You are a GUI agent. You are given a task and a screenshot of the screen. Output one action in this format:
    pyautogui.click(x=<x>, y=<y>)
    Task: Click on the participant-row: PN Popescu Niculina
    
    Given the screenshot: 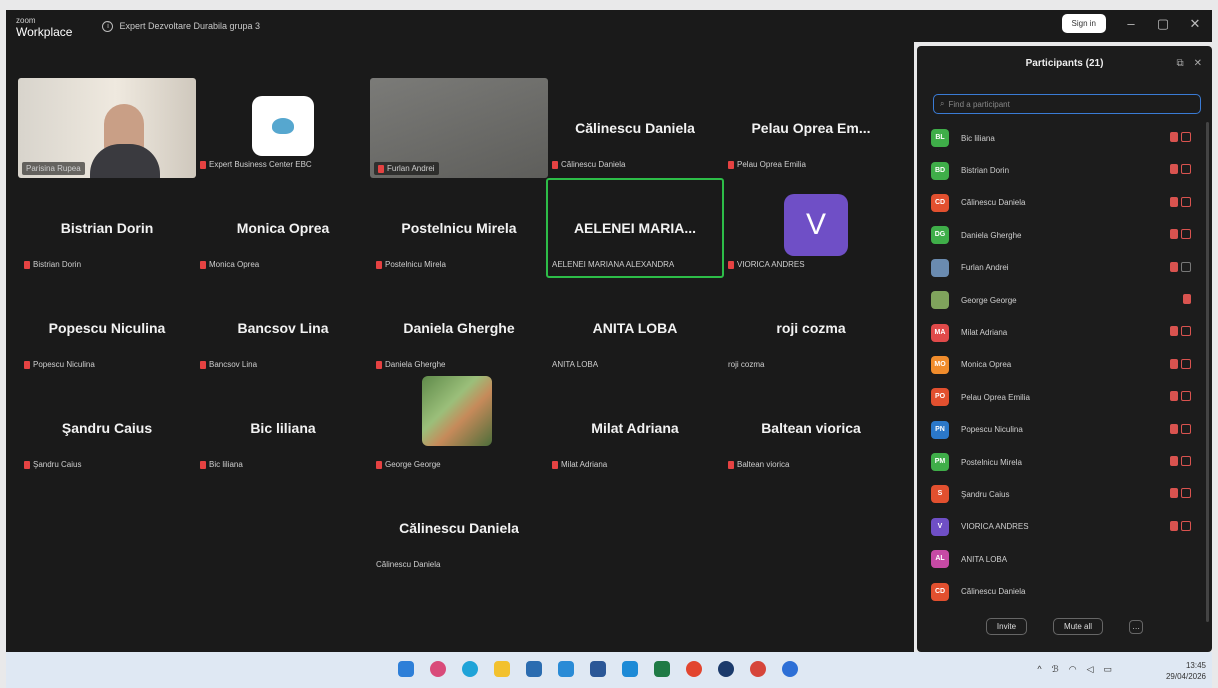 What is the action you would take?
    pyautogui.click(x=1061, y=430)
    